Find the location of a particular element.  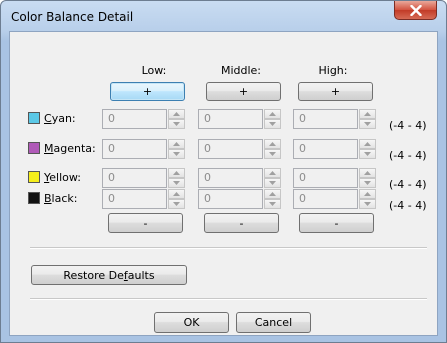

title-bar: Color Balance Detail is located at coordinates (223, 18).